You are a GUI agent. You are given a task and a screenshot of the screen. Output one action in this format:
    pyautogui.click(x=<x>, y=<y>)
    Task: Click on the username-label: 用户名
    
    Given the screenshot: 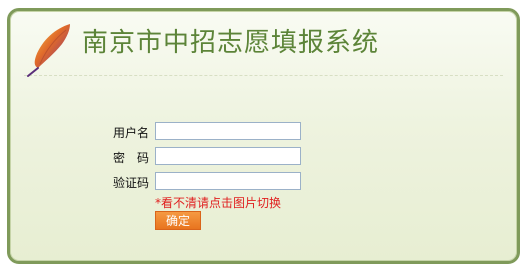 What is the action you would take?
    pyautogui.click(x=130, y=133)
    